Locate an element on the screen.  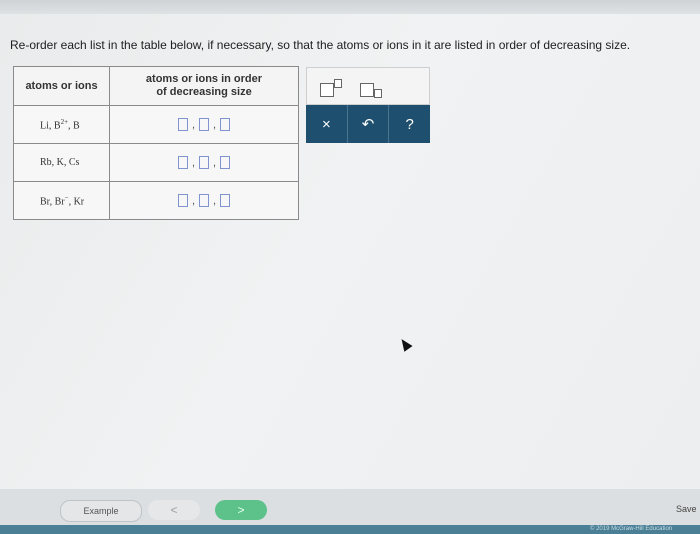
subscript-button is located at coordinates (370, 87).